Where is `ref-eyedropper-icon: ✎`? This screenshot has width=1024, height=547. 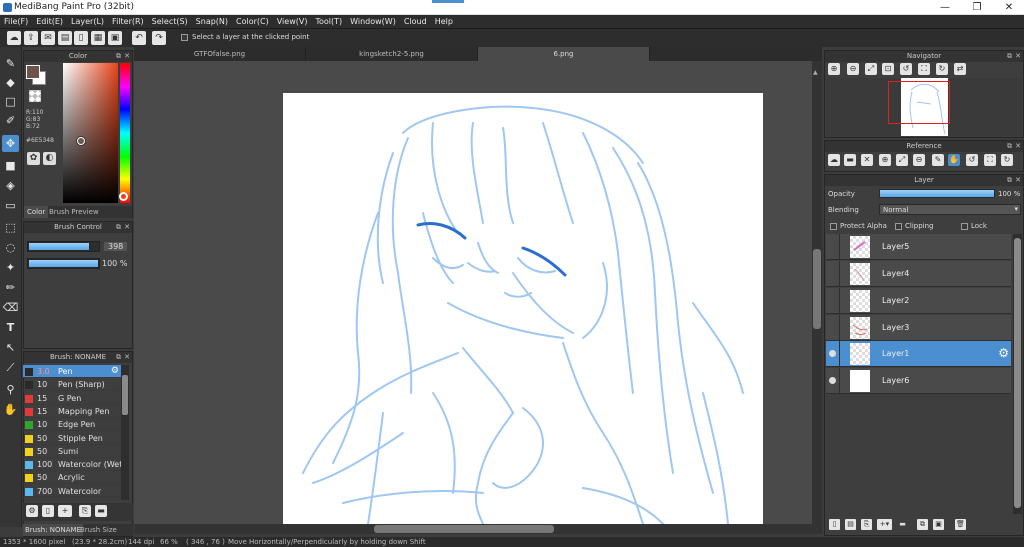 ref-eyedropper-icon: ✎ is located at coordinates (938, 160).